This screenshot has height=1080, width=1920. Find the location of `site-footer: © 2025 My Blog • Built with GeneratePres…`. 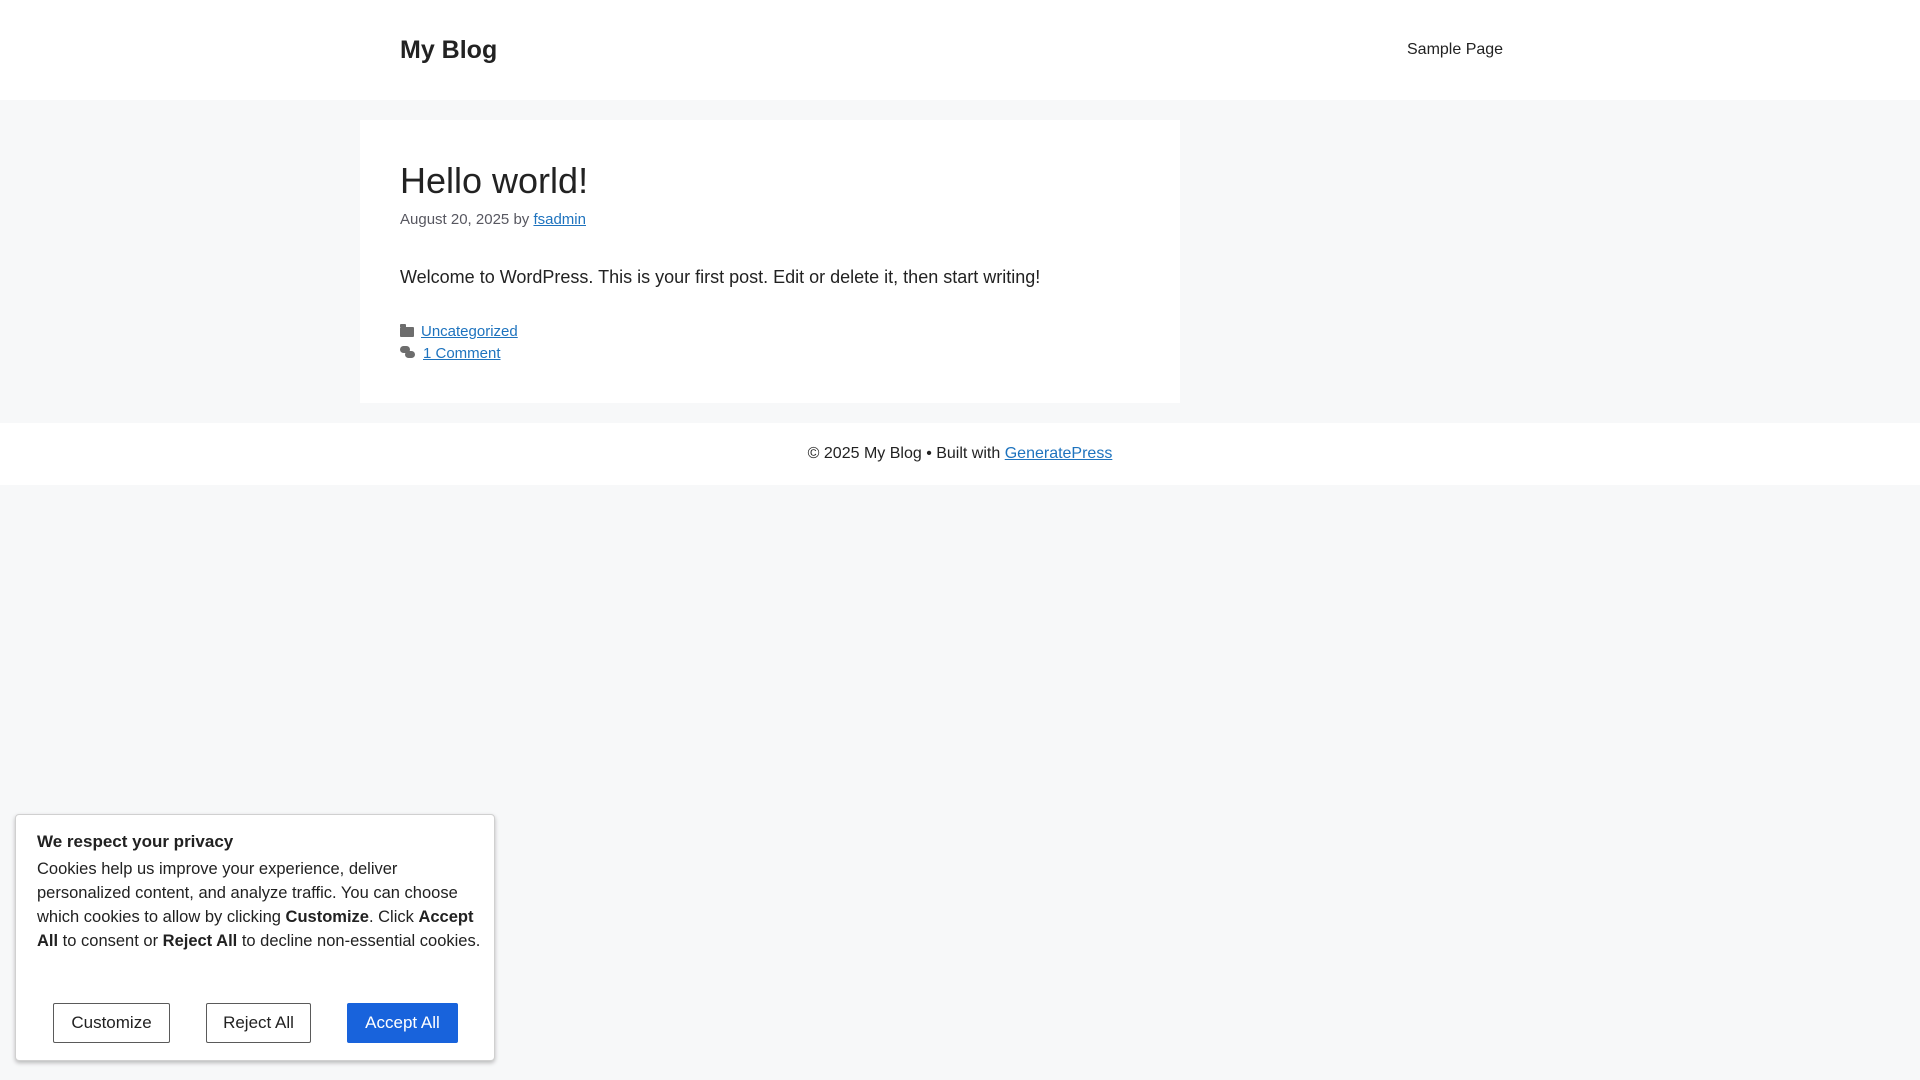

site-footer: © 2025 My Blog • Built with GeneratePres… is located at coordinates (960, 454).